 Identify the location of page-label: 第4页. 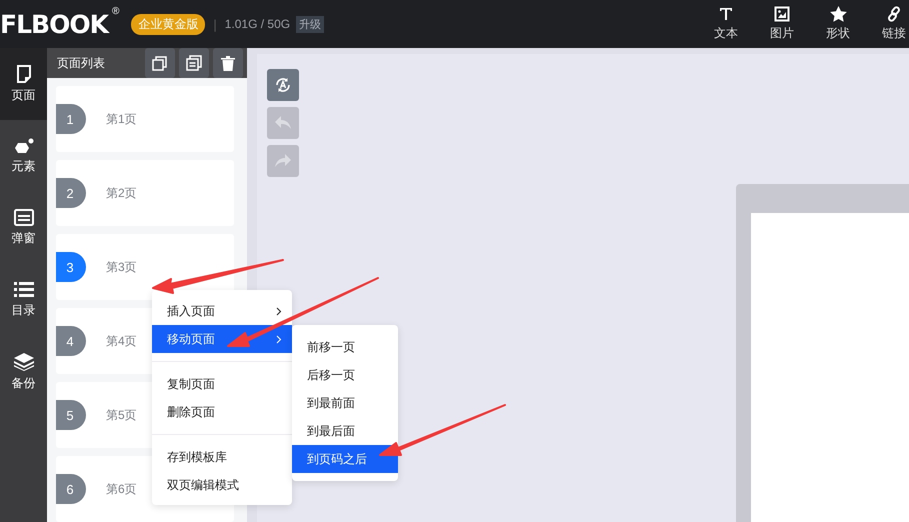
(121, 341).